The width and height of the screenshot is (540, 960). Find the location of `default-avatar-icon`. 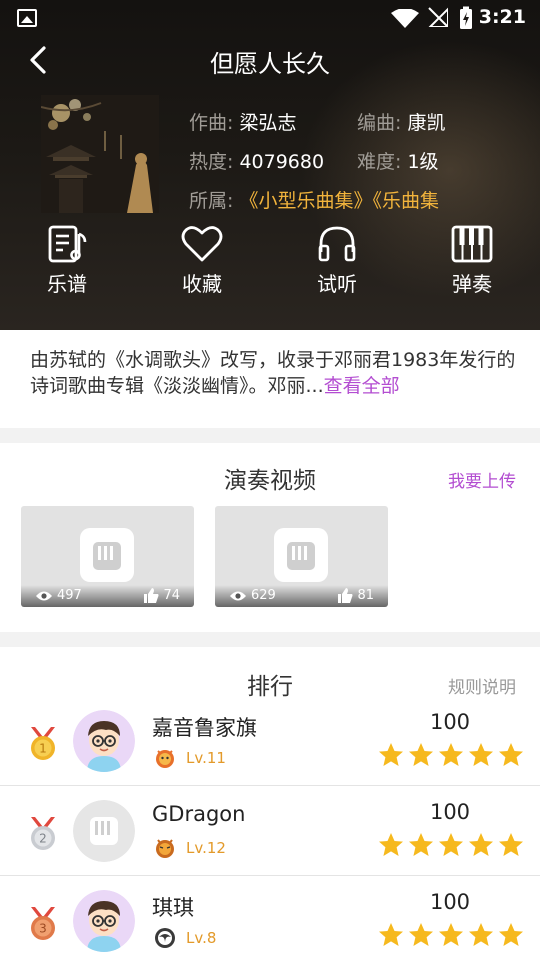

default-avatar-icon is located at coordinates (104, 831).